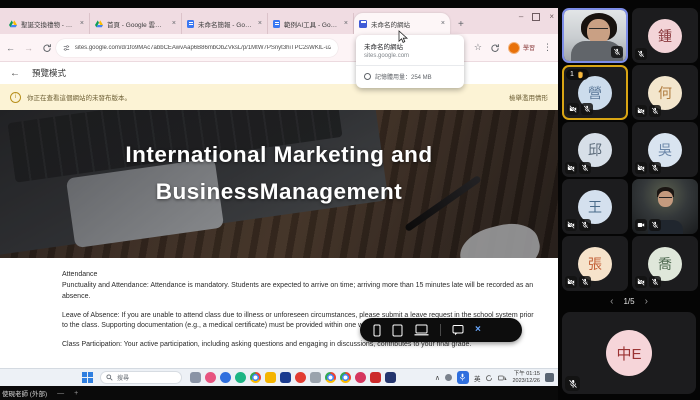 This screenshot has height=400, width=700. Describe the element at coordinates (360, 377) in the screenshot. I see `app-icon-crimson` at that location.